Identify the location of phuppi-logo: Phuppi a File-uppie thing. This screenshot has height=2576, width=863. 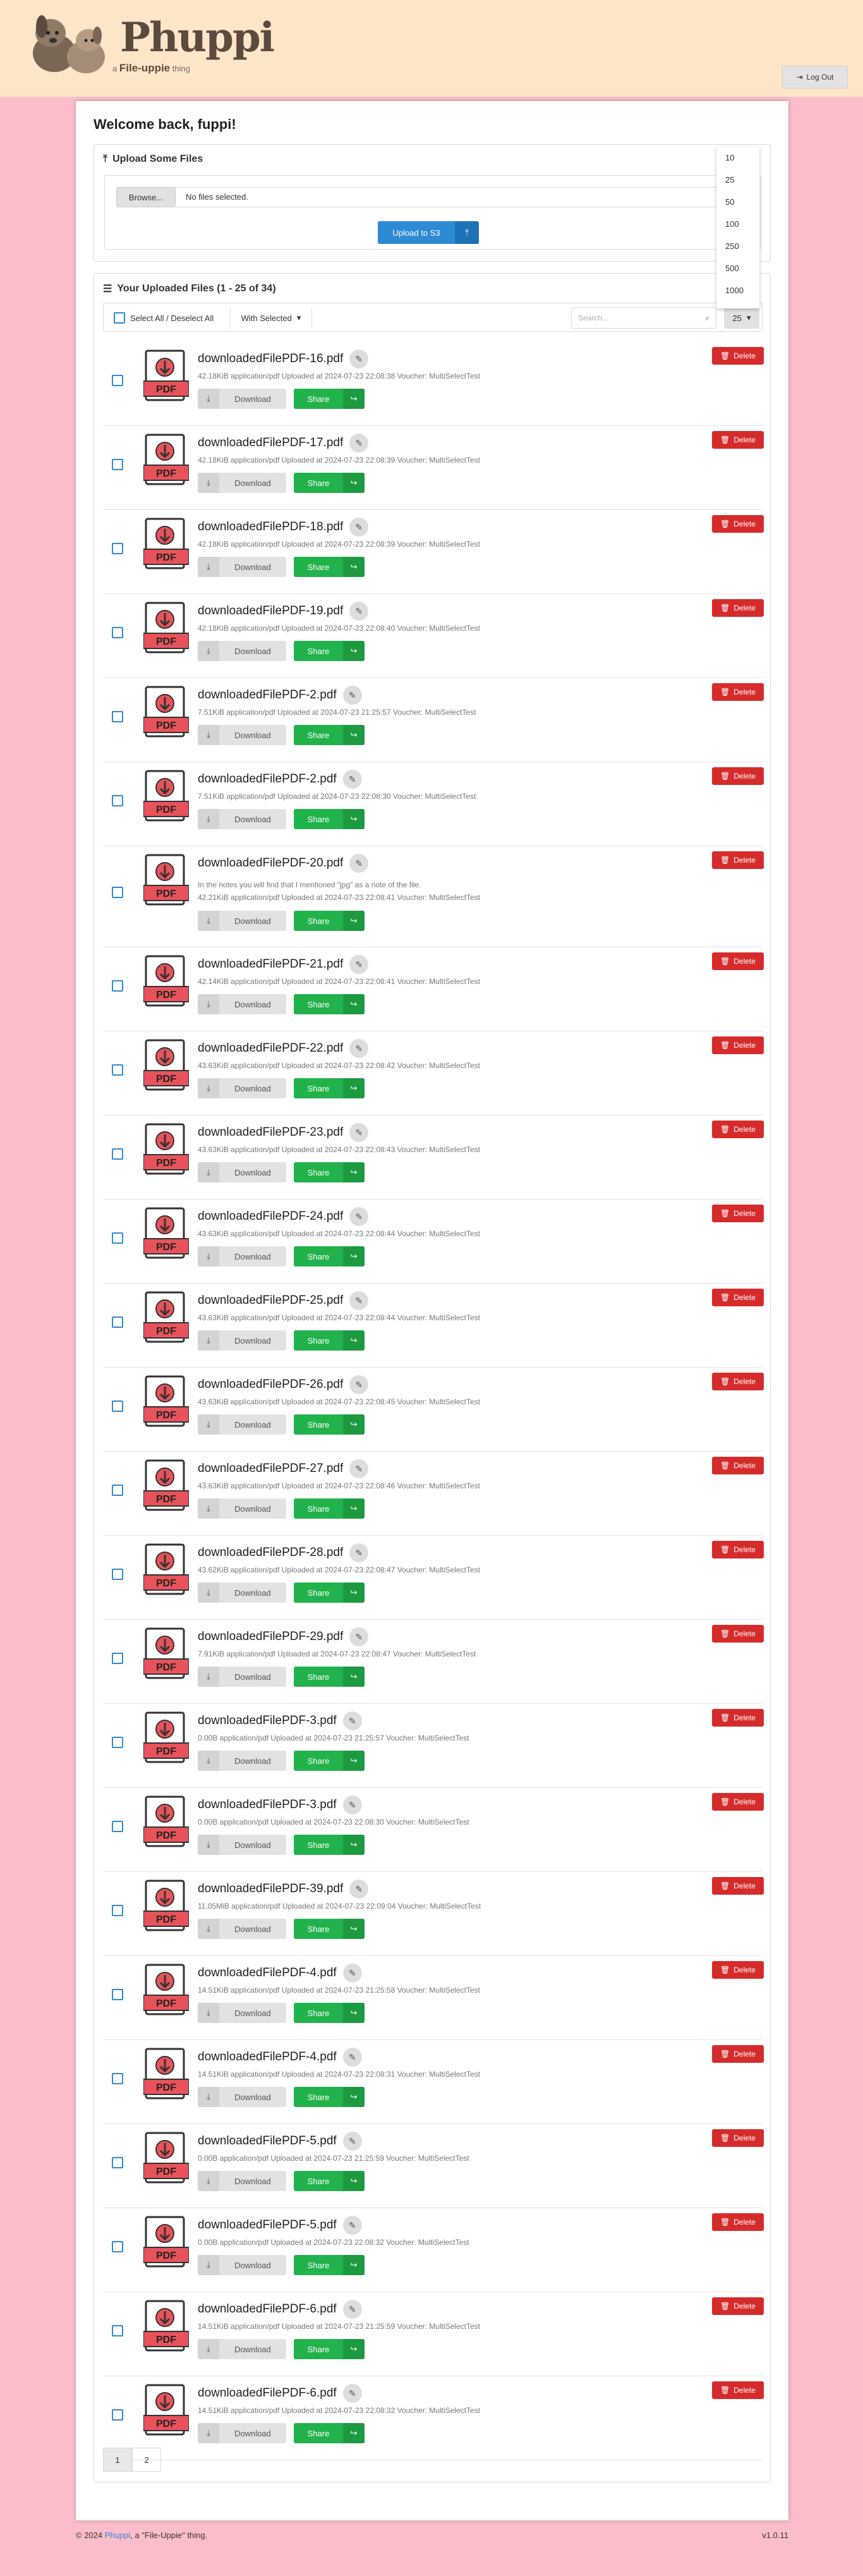
(150, 42).